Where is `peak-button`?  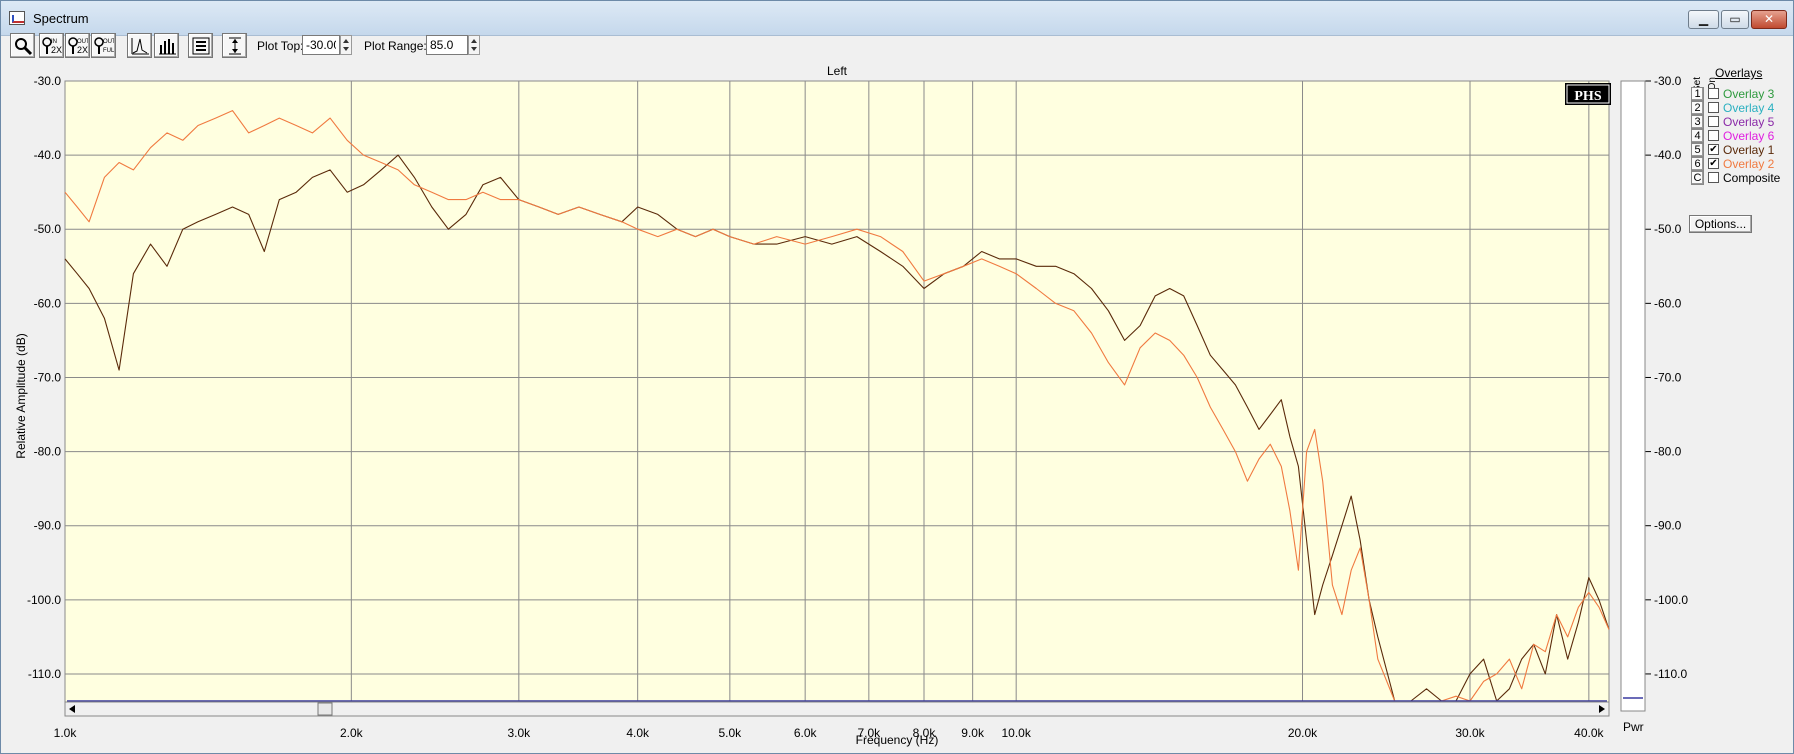
peak-button is located at coordinates (139, 45).